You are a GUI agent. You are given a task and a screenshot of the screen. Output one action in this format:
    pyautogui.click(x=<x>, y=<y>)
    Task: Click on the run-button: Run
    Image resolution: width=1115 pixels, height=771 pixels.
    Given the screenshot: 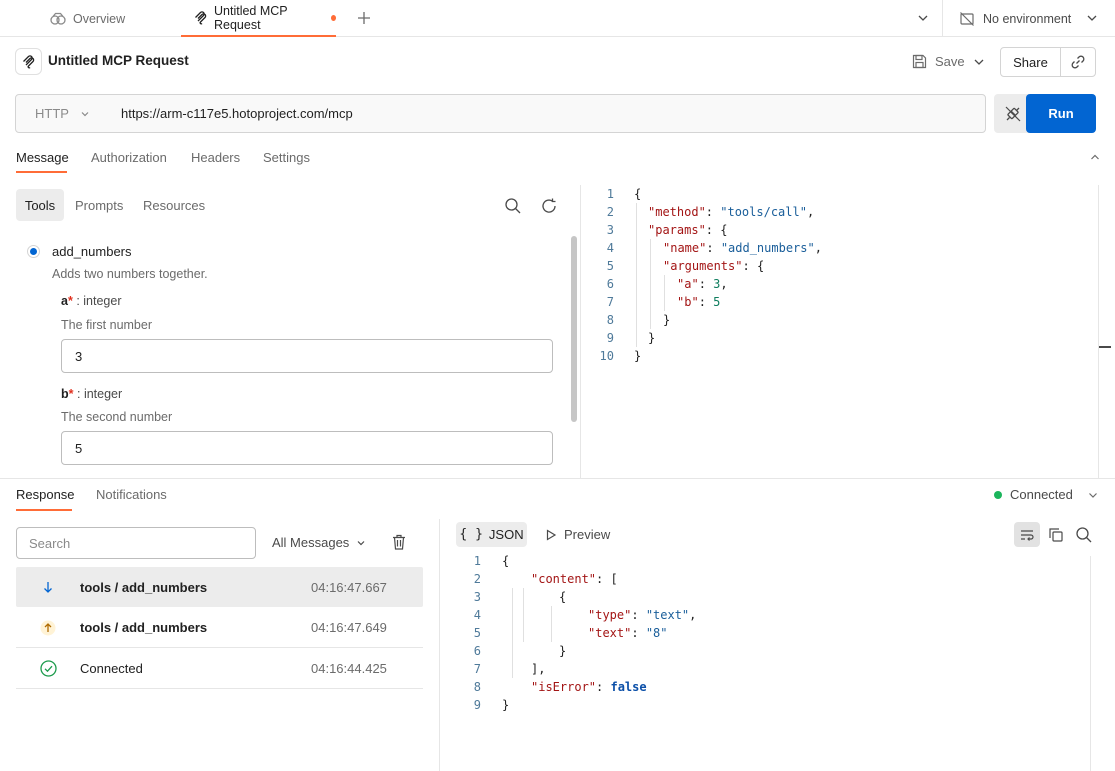 What is the action you would take?
    pyautogui.click(x=1061, y=113)
    